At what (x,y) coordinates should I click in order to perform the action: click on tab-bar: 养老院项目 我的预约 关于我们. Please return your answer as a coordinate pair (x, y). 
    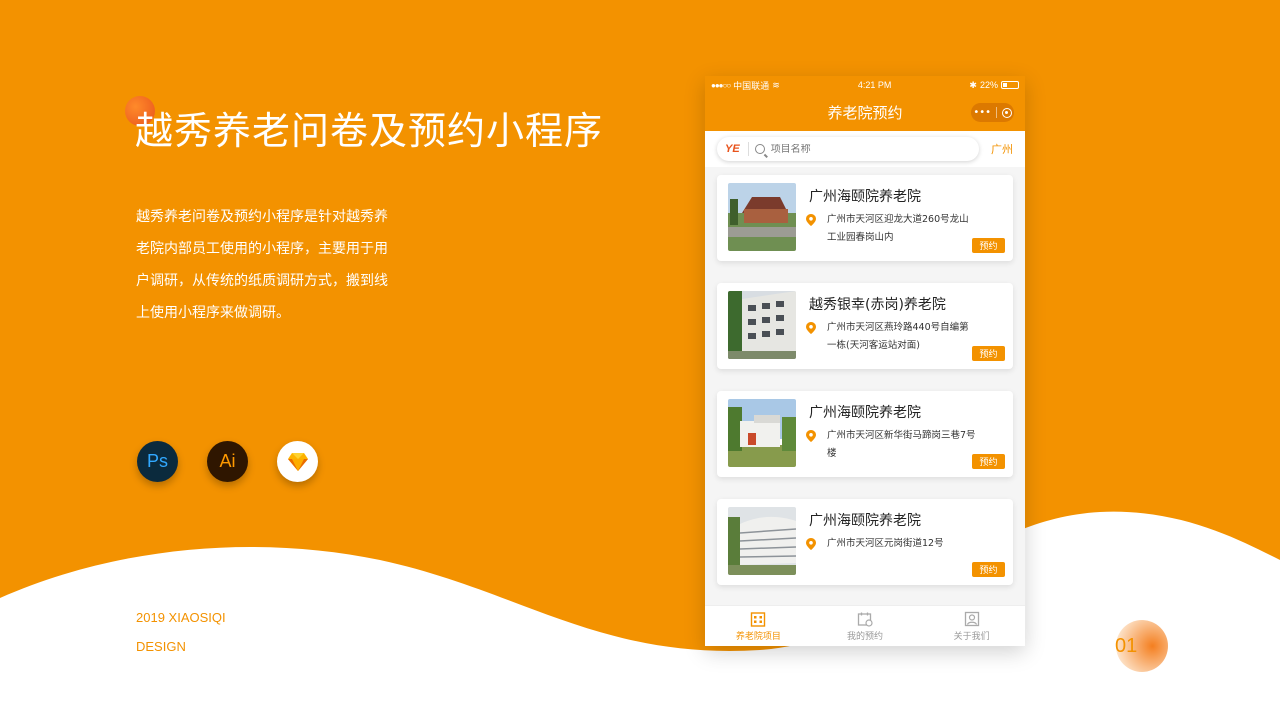
    Looking at the image, I should click on (865, 625).